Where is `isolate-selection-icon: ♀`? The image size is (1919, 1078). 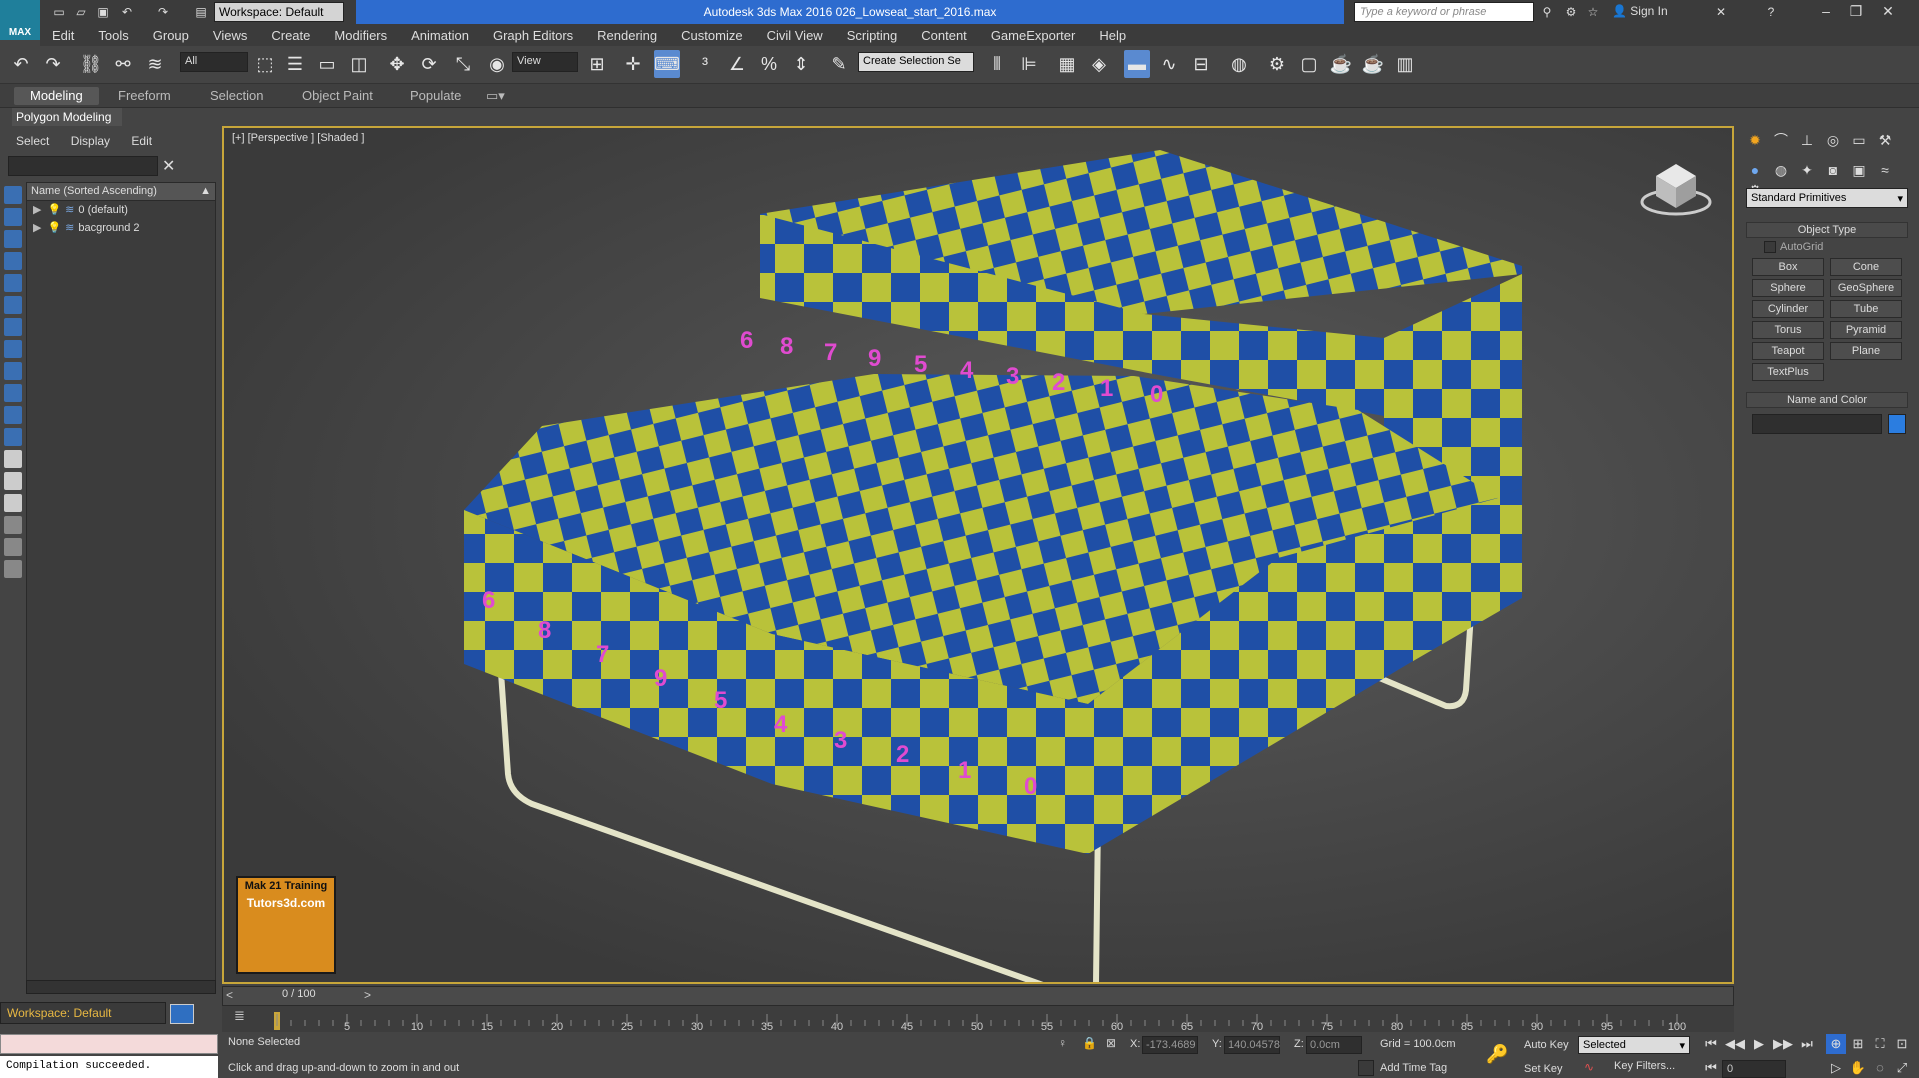 isolate-selection-icon: ♀ is located at coordinates (1062, 1043).